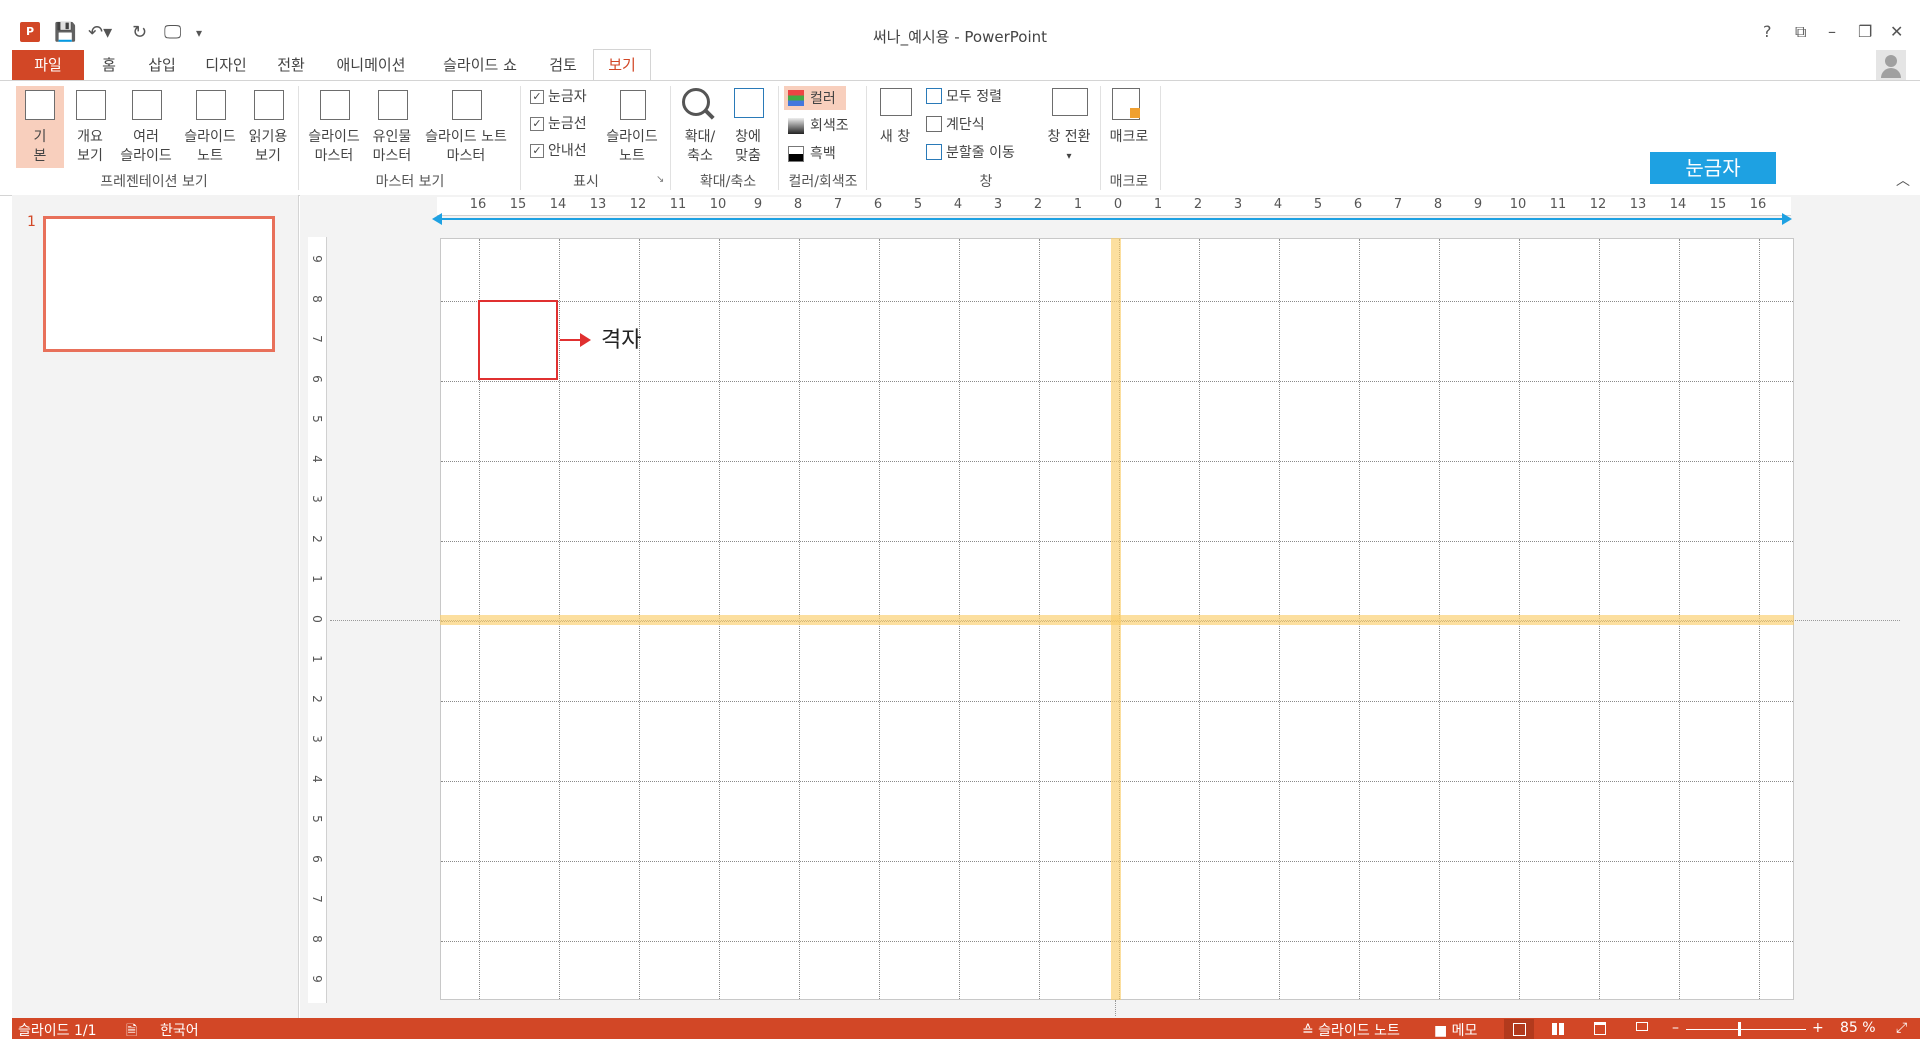  What do you see at coordinates (162, 65) in the screenshot?
I see `tab-insert: 삽입` at bounding box center [162, 65].